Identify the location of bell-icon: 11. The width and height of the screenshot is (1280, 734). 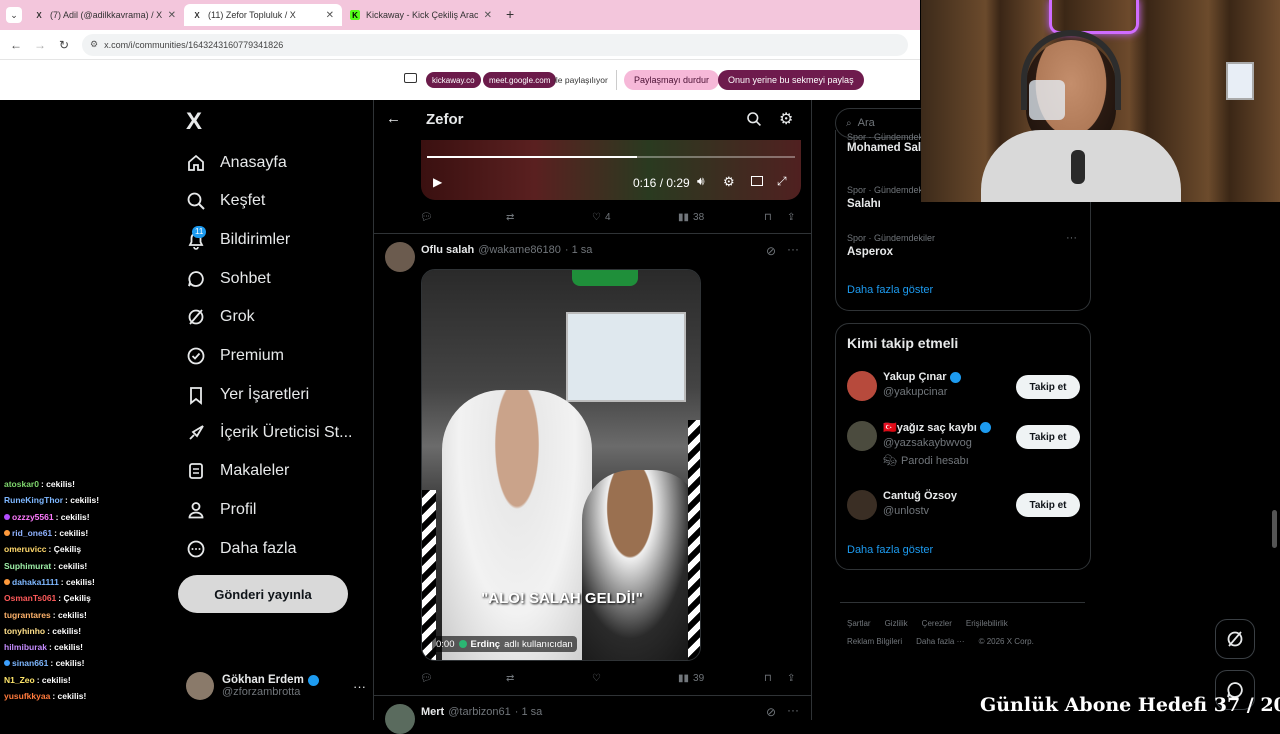
(196, 238).